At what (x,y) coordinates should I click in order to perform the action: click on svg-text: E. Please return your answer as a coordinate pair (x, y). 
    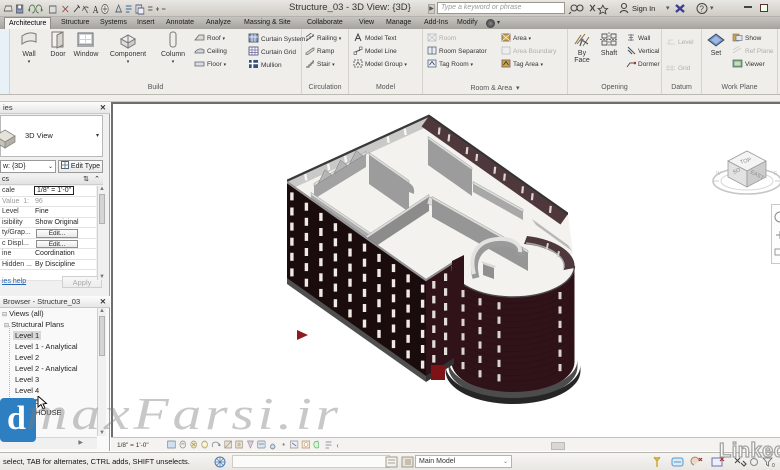
    Looking at the image, I should click on (776, 174).